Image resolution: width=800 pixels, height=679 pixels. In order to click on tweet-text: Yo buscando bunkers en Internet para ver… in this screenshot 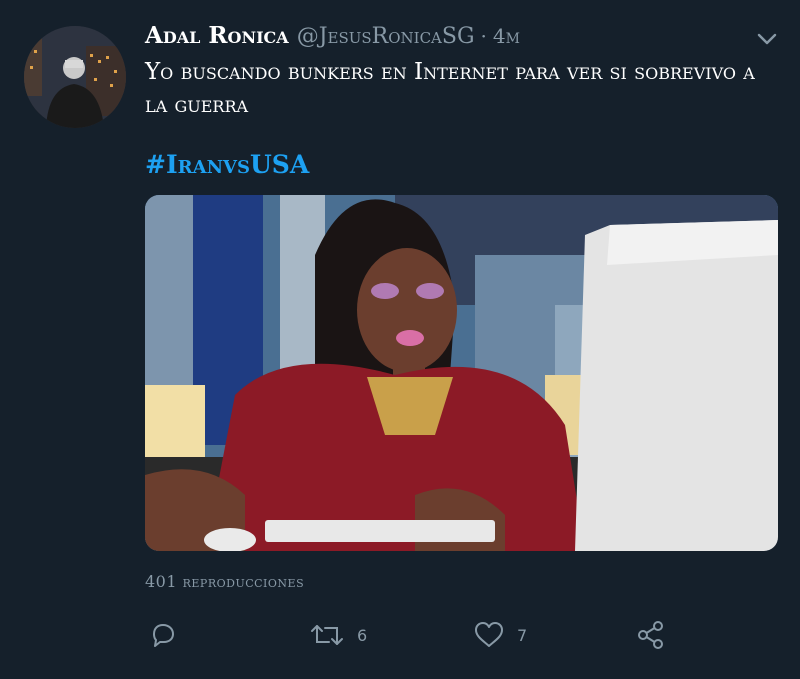, I will do `click(450, 88)`.